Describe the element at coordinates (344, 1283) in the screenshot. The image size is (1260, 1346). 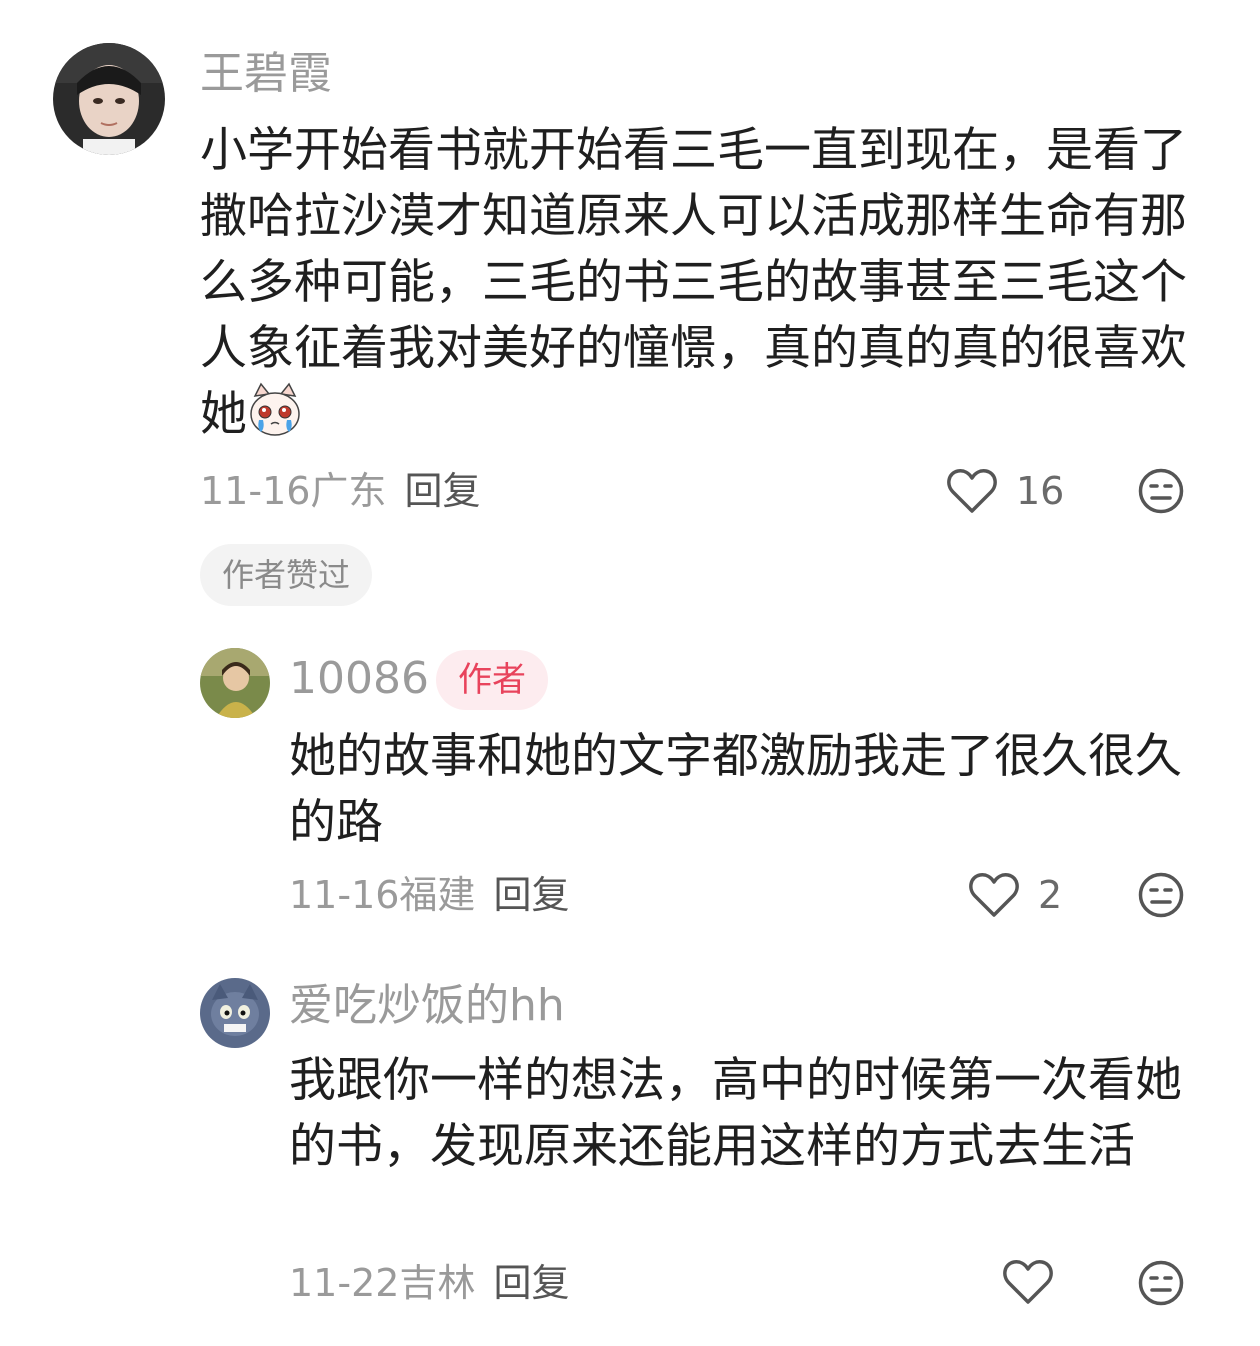
I see `comment-date: 11-22` at that location.